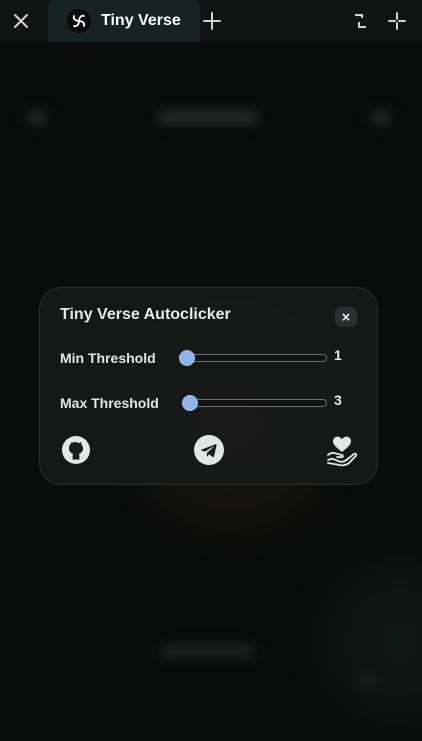 This screenshot has height=741, width=422. What do you see at coordinates (141, 20) in the screenshot?
I see `tab-title: Tiny Verse` at bounding box center [141, 20].